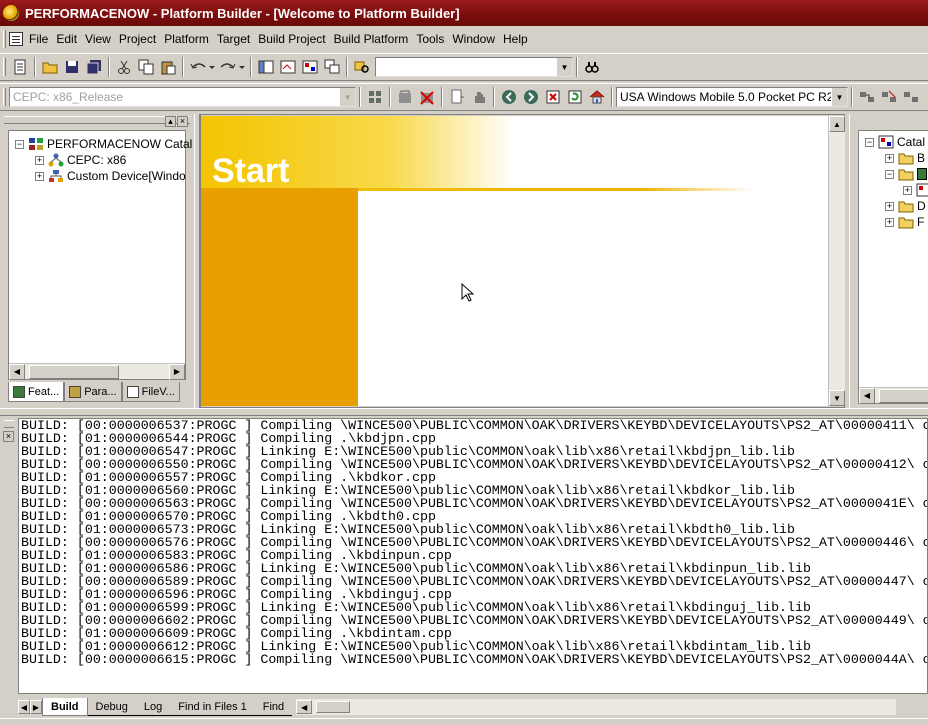  What do you see at coordinates (911, 97) in the screenshot?
I see `device-settings-icon` at bounding box center [911, 97].